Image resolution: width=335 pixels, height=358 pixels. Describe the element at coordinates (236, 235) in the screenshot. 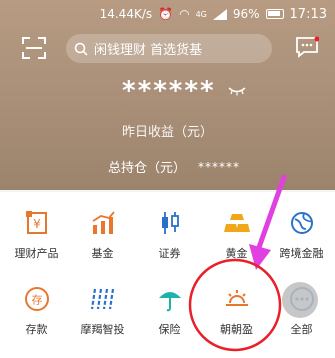

I see `menu-item-gold: 黄金` at that location.